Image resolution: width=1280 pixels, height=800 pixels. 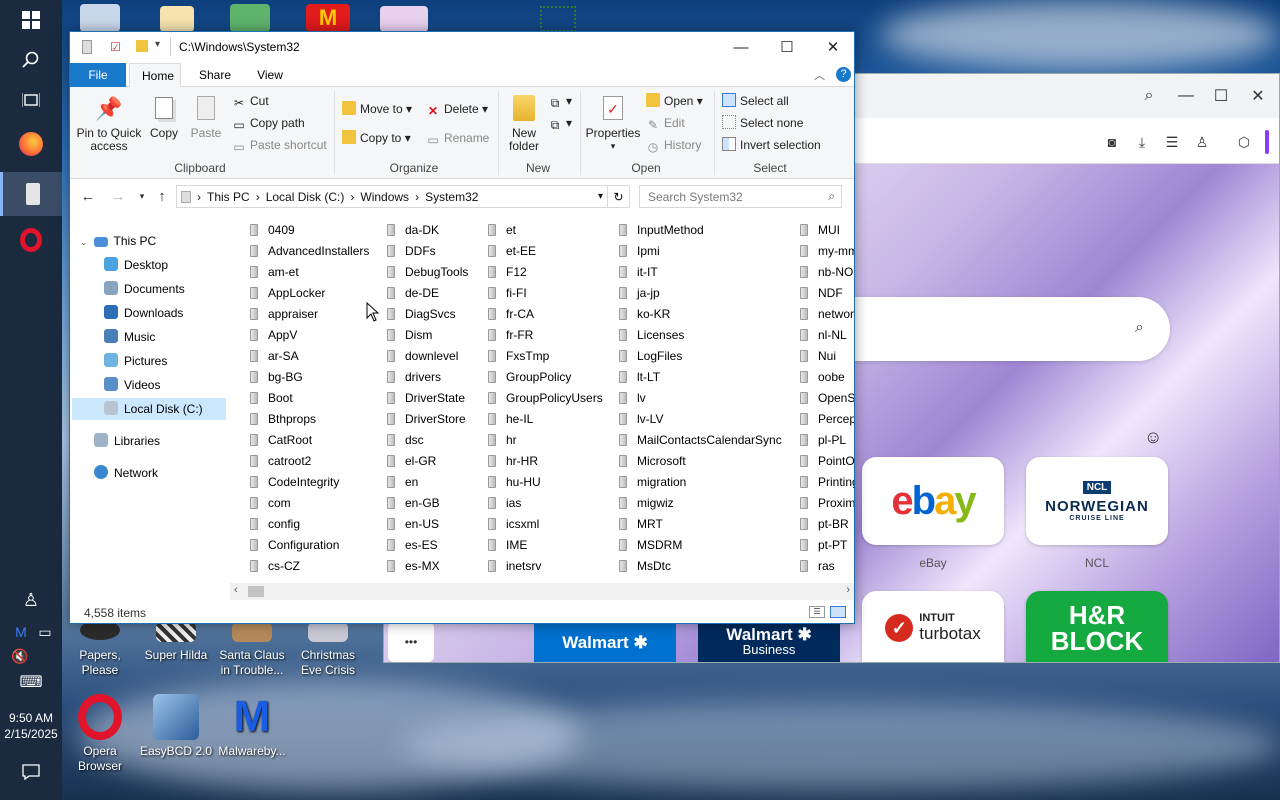 What do you see at coordinates (545, 356) in the screenshot?
I see `folder-item: FxsTmp` at bounding box center [545, 356].